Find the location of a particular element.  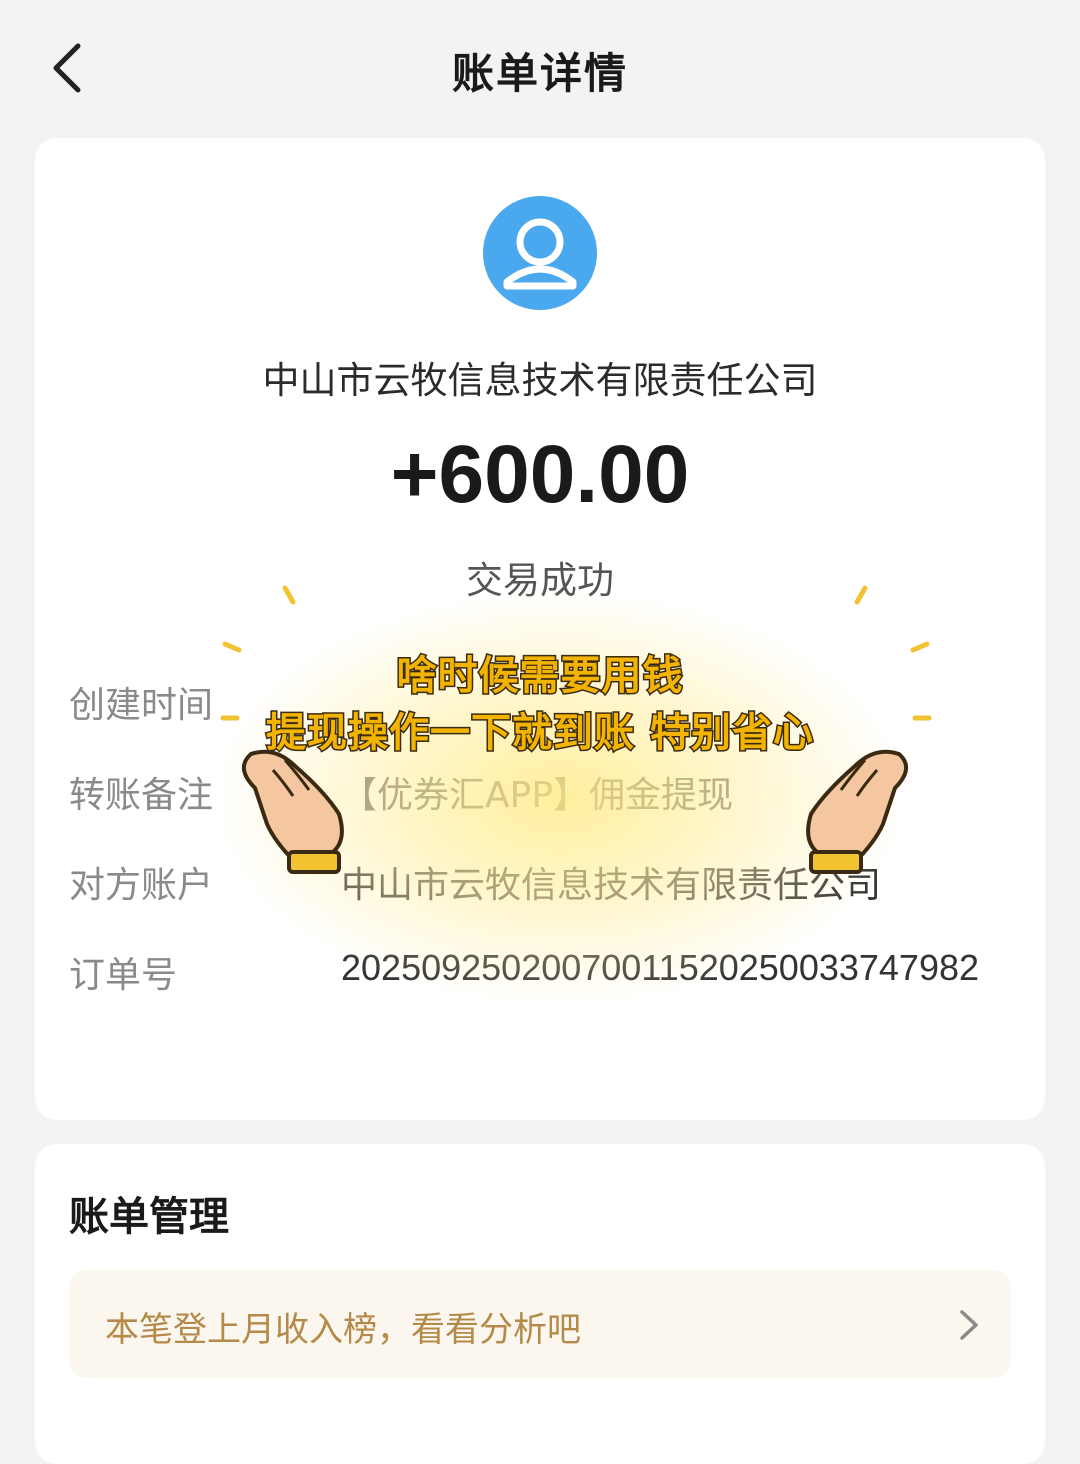

transaction-status: 交易成功 is located at coordinates (540, 580).